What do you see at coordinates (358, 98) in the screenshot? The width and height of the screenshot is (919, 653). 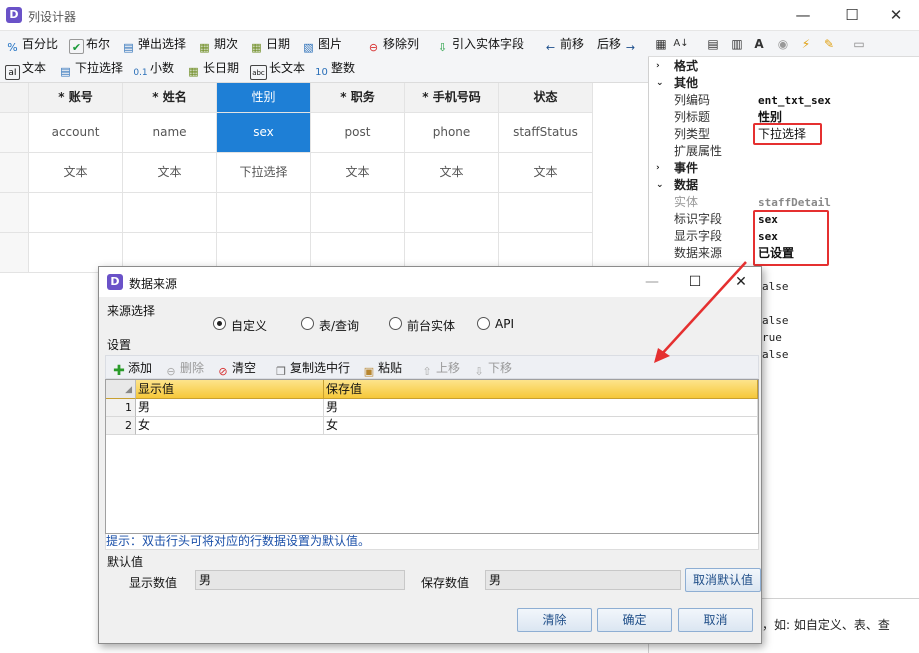 I see `column-header-post: * 职务` at bounding box center [358, 98].